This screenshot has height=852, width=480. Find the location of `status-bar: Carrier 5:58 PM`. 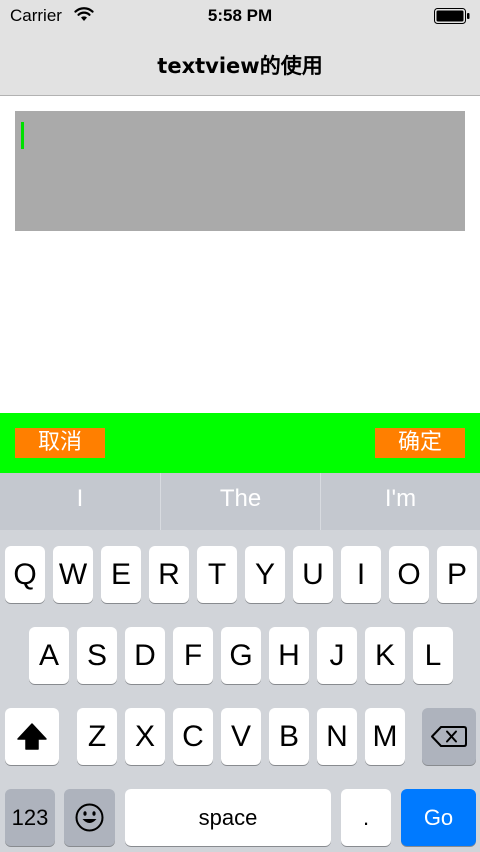

status-bar: Carrier 5:58 PM is located at coordinates (240, 16).